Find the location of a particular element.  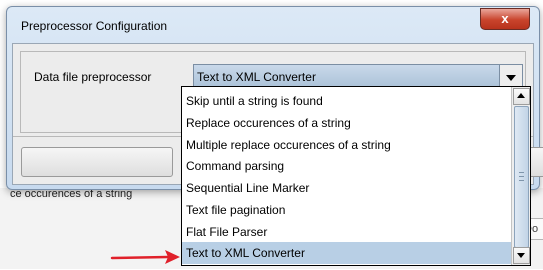

scrollbar-thumb is located at coordinates (521, 177).